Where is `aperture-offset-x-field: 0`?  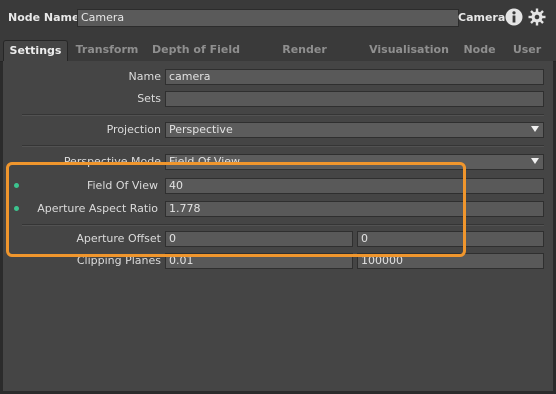
aperture-offset-x-field: 0 is located at coordinates (259, 239).